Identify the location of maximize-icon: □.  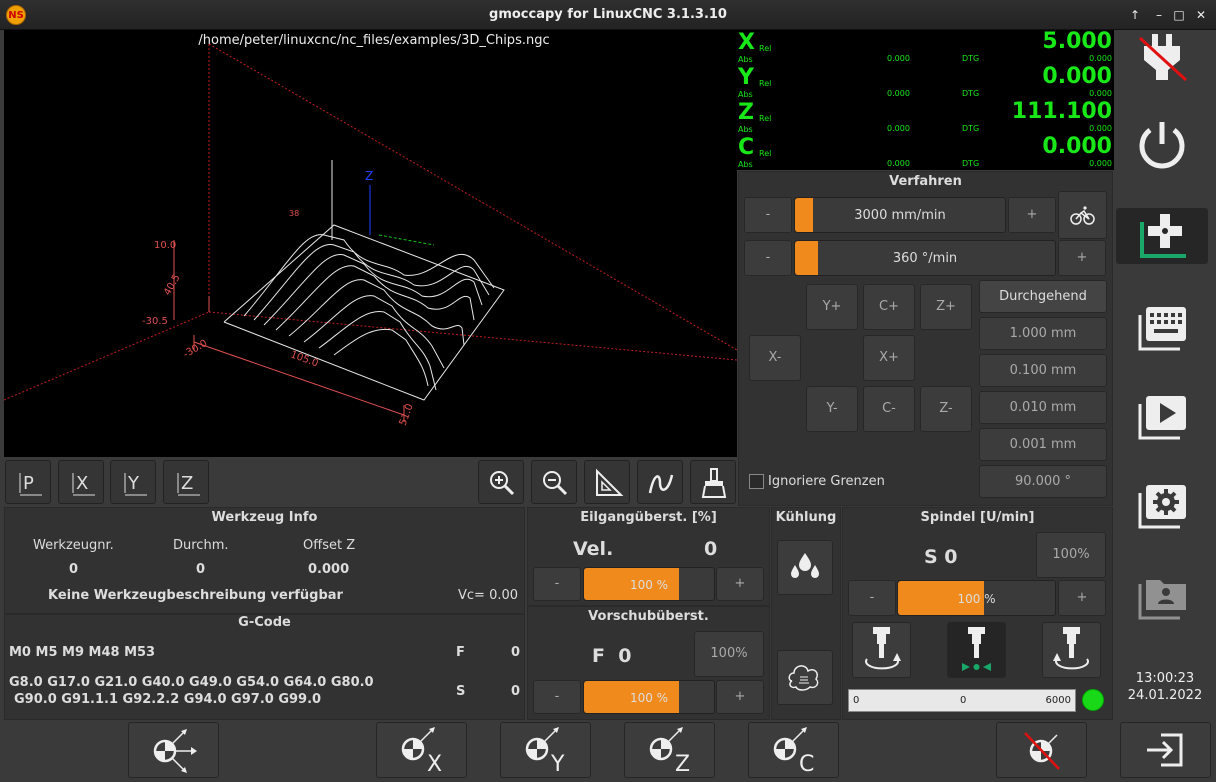
(1179, 15).